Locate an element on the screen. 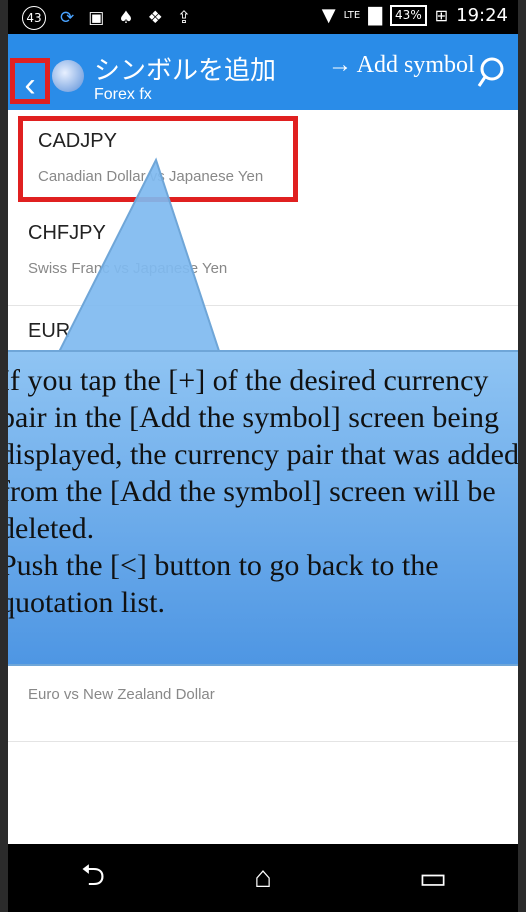  home-icon: ⌂ is located at coordinates (263, 878).